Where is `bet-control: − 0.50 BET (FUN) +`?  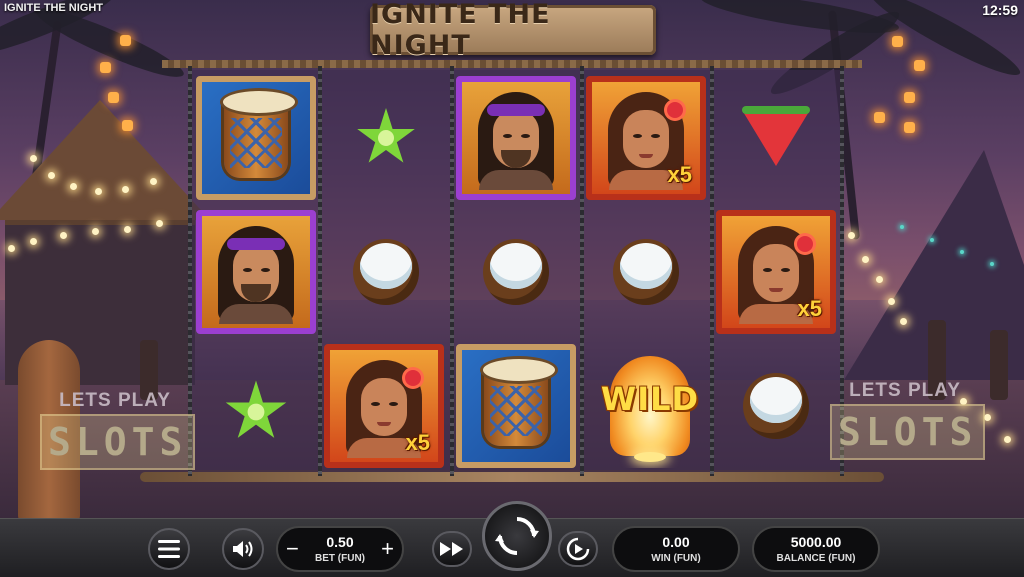 bet-control: − 0.50 BET (FUN) + is located at coordinates (340, 549).